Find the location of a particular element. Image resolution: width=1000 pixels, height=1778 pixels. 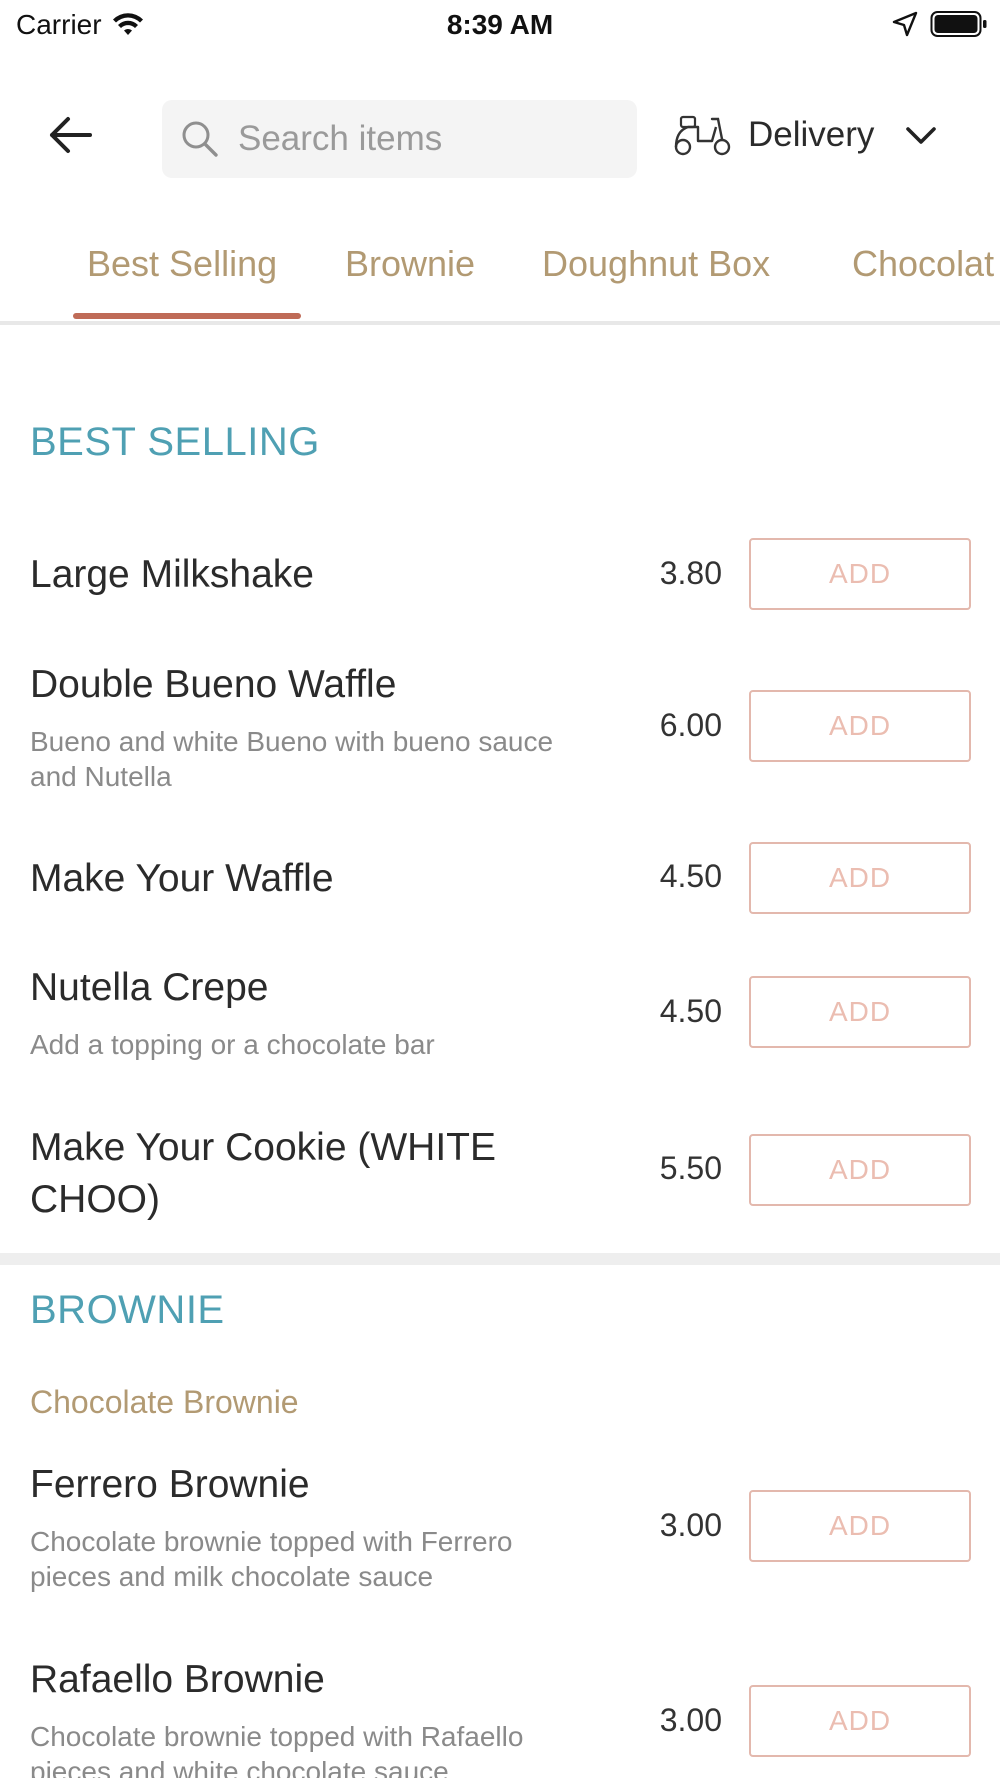

active-tab-indicator is located at coordinates (187, 316).